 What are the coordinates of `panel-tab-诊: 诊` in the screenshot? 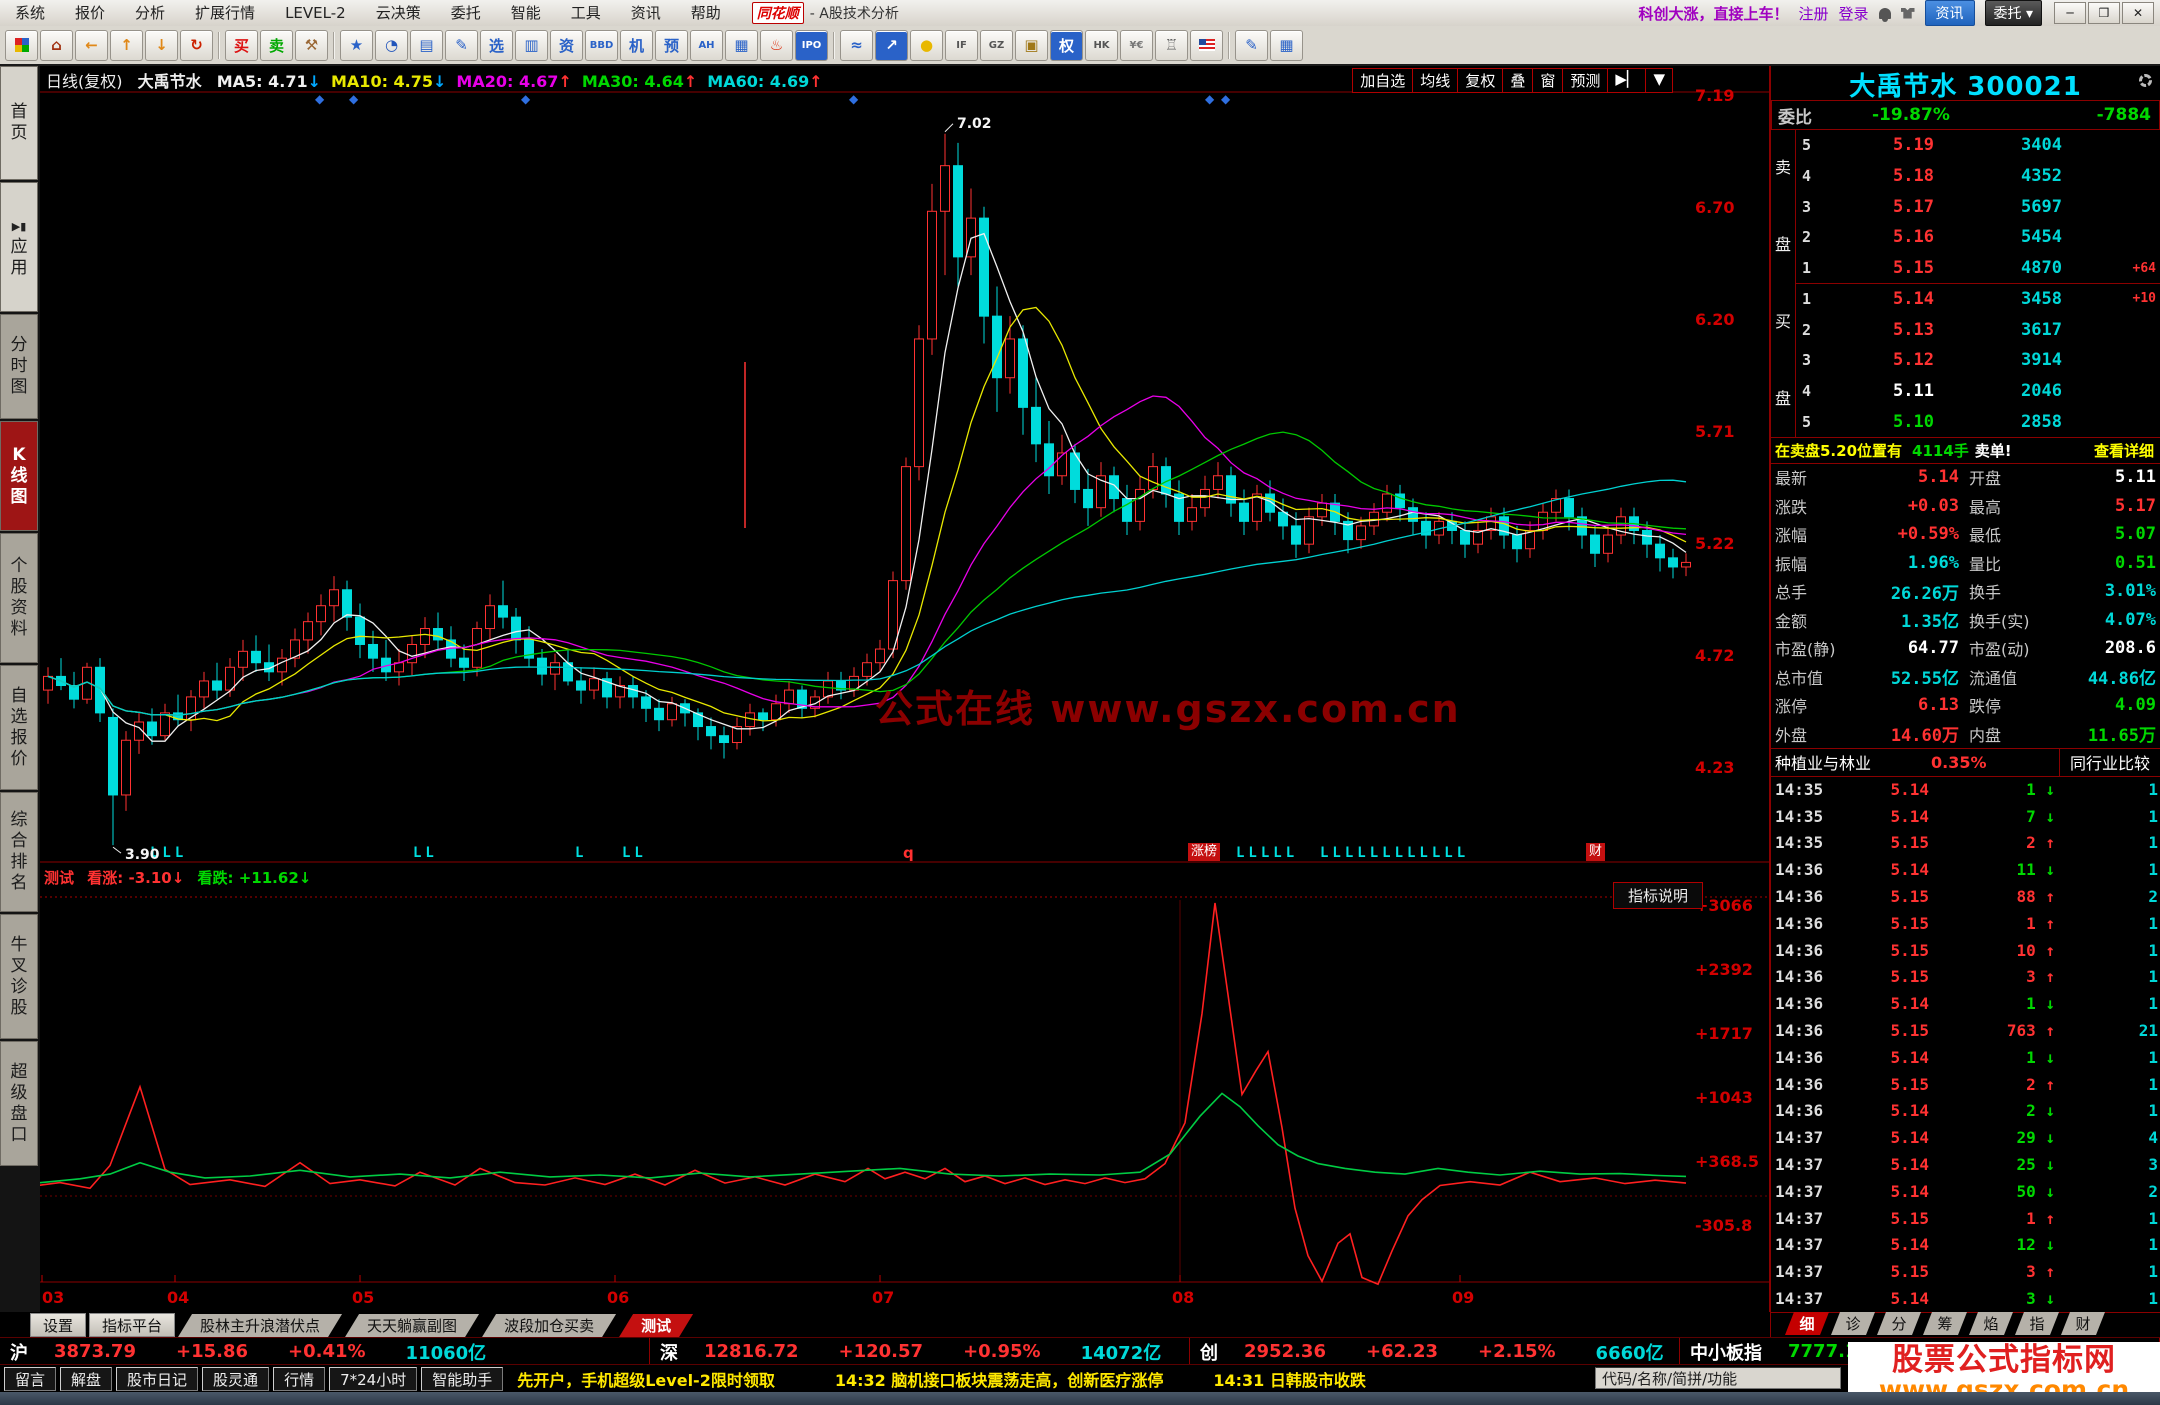 It's located at (1853, 1323).